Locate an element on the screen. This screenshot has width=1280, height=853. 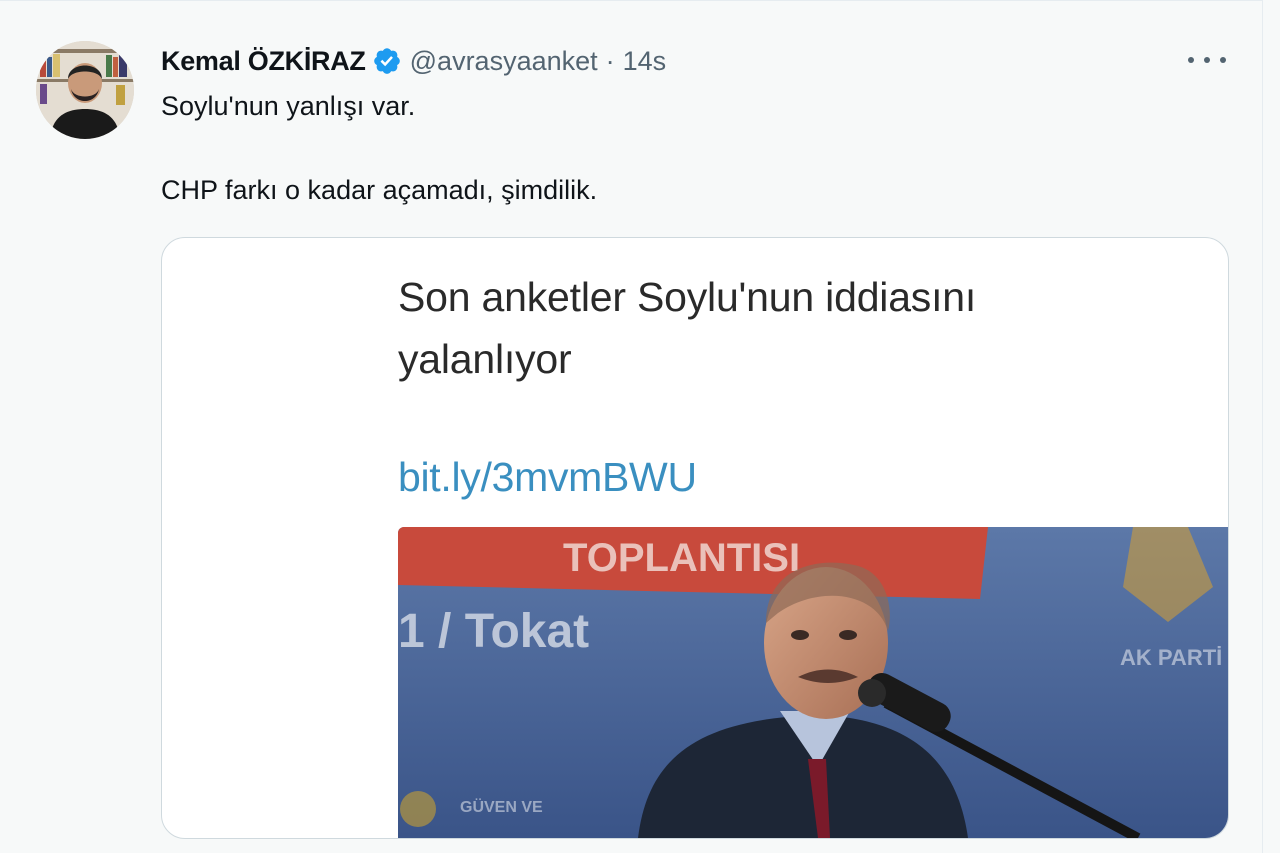
card-title-line: yalanlıyor is located at coordinates (485, 359).